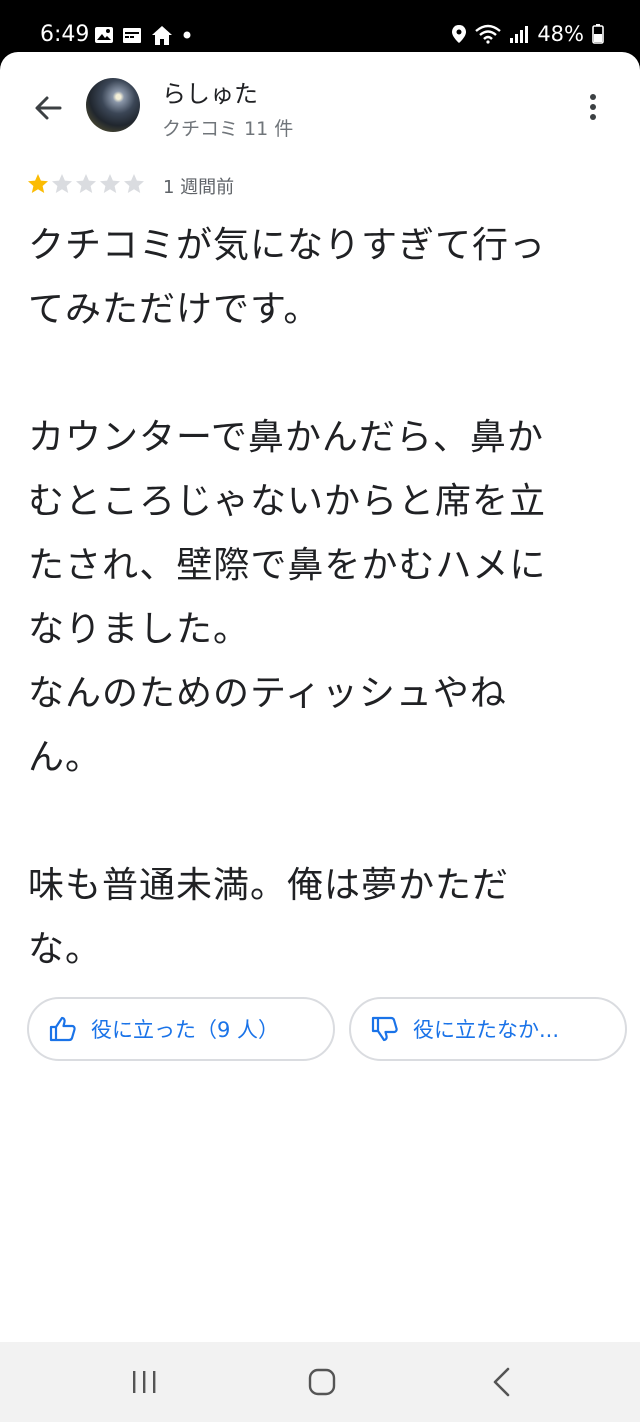 Image resolution: width=640 pixels, height=1422 pixels. I want to click on home-icon, so click(162, 35).